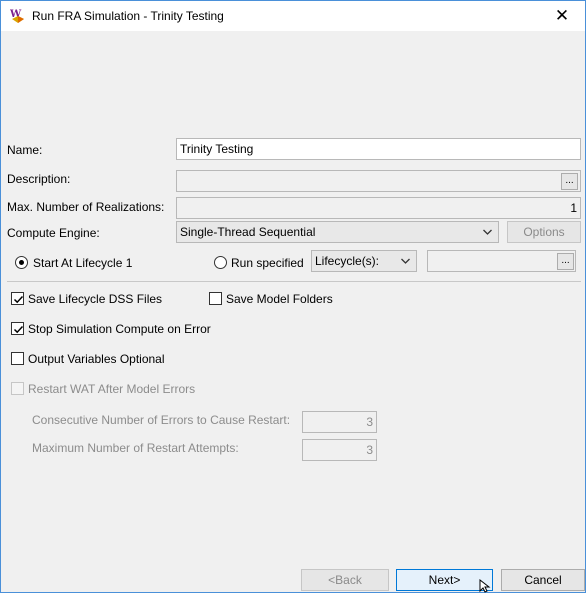 The image size is (586, 593). Describe the element at coordinates (345, 580) in the screenshot. I see `back-button: <Back` at that location.